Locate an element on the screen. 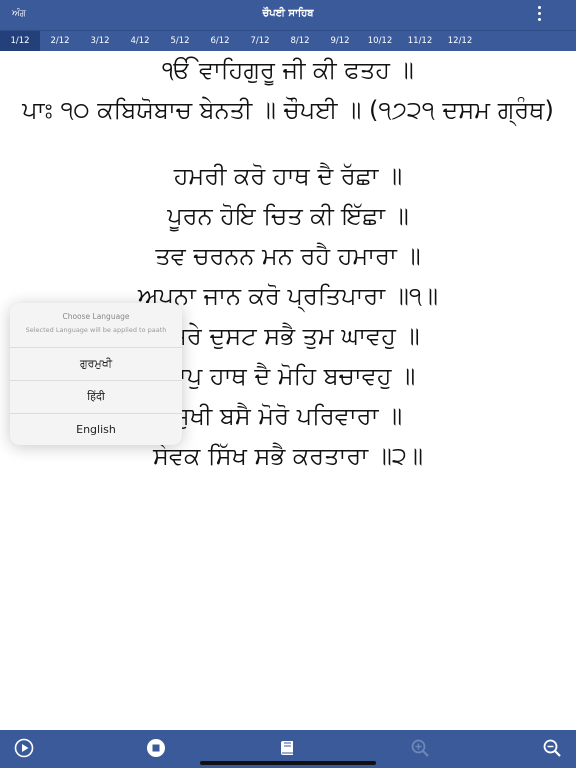  top-nav-bar: ਅੰਗ ਚੌਪਈ ਸਾਹਿਬ is located at coordinates (288, 15).